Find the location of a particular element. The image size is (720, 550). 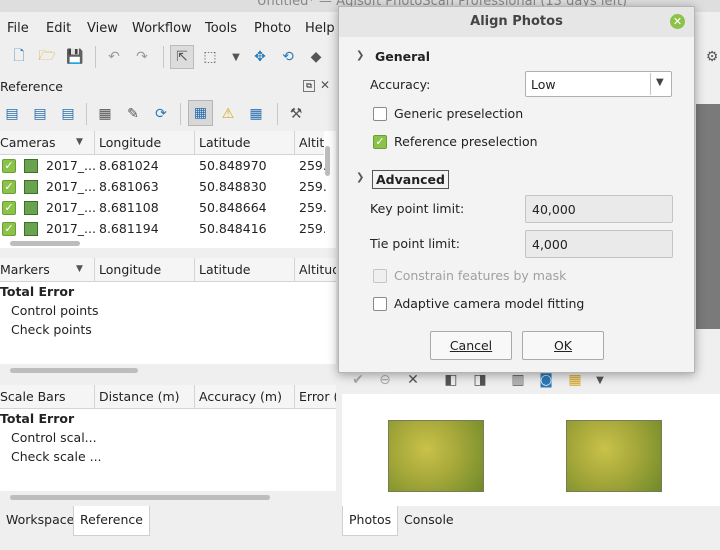

camera-image-icon is located at coordinates (31, 208).